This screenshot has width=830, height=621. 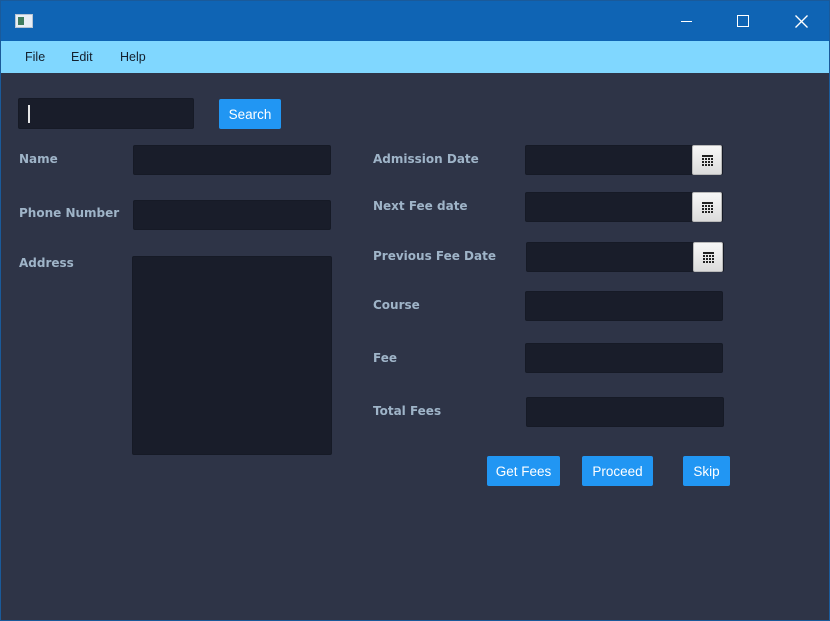 I want to click on address-textarea, so click(x=232, y=355).